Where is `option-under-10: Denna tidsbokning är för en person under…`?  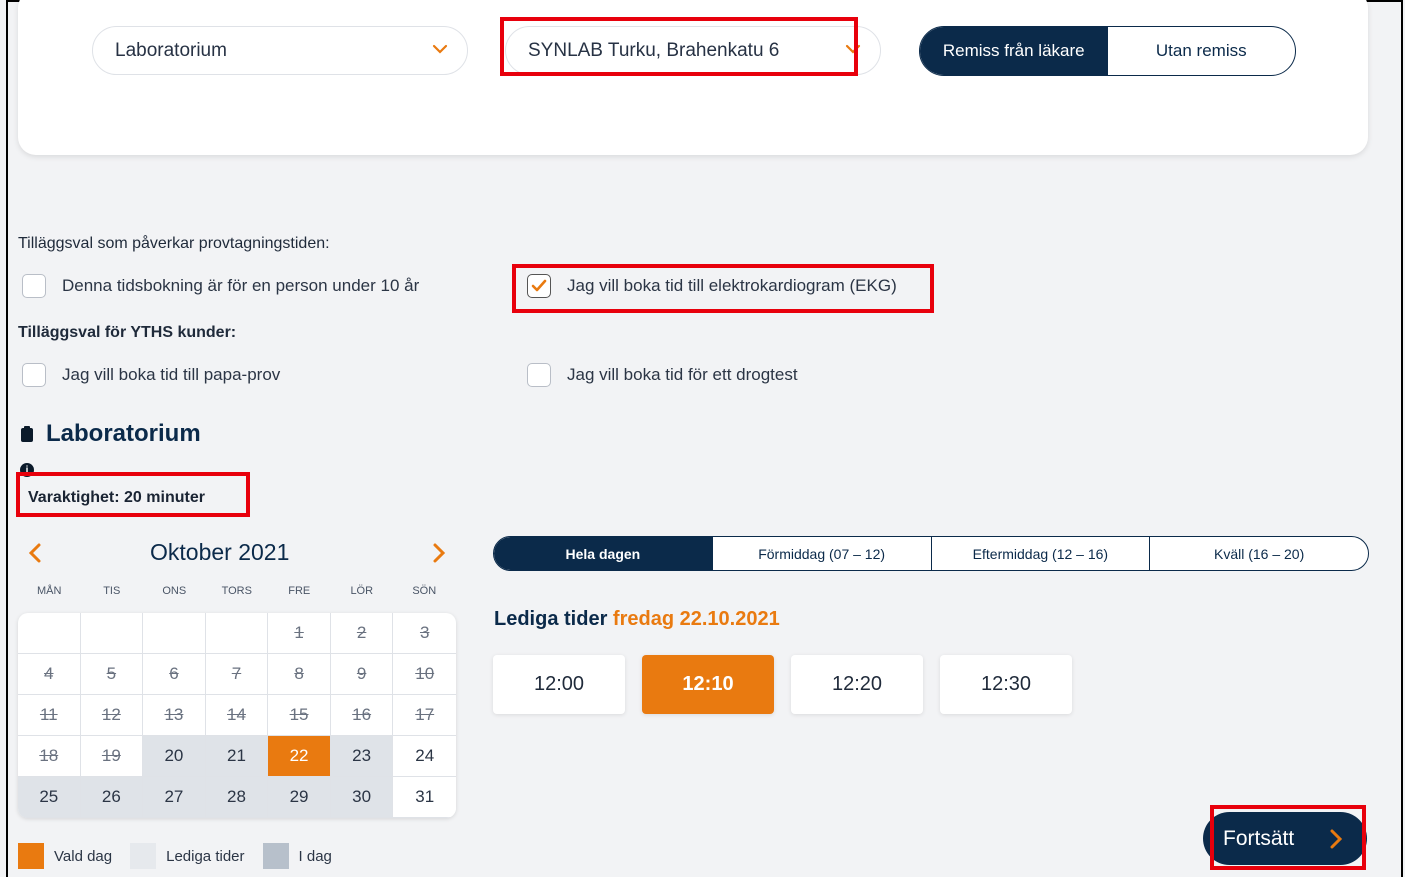 option-under-10: Denna tidsbokning är för en person under… is located at coordinates (220, 286).